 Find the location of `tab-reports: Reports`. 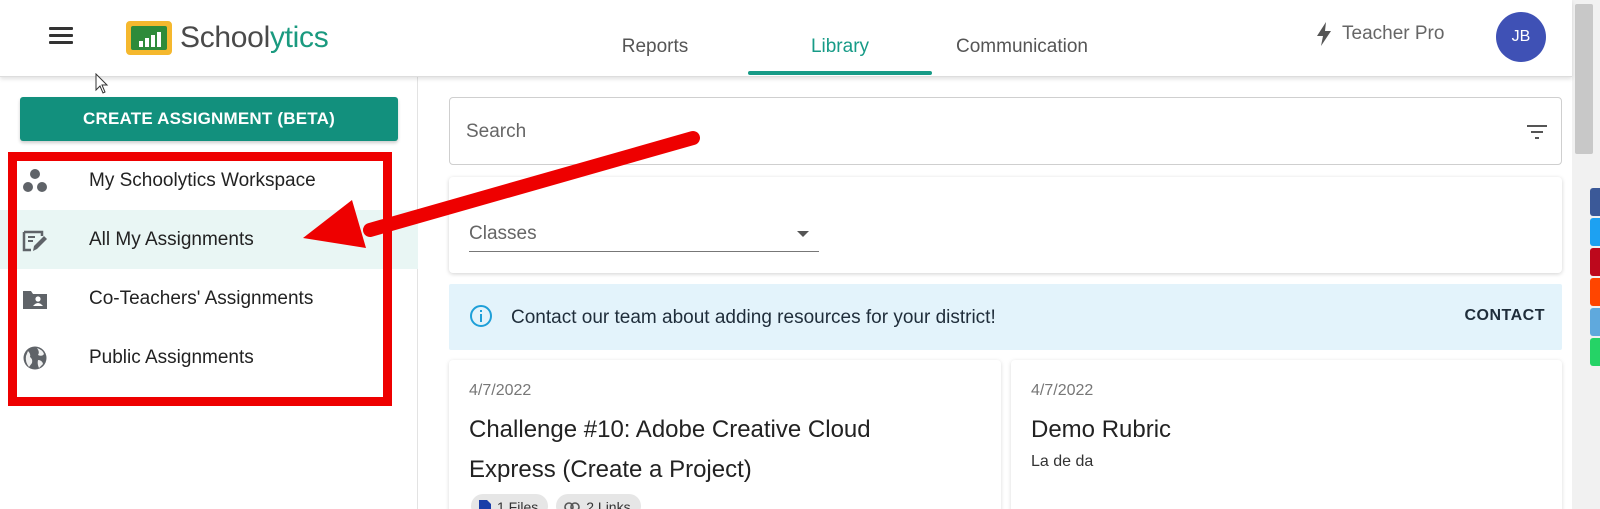

tab-reports: Reports is located at coordinates (655, 38).